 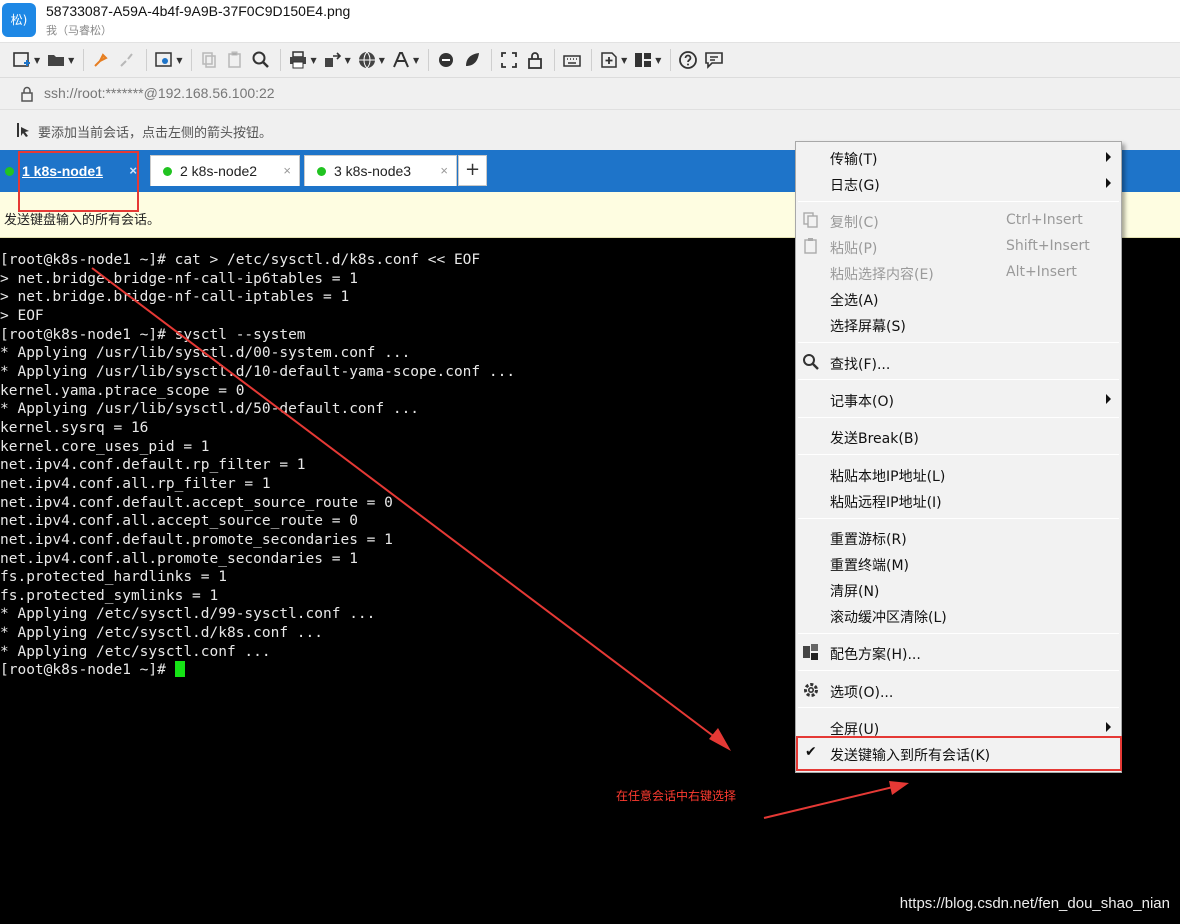 I want to click on tab-k8s-node2: 2 k8s-node2 ×, so click(x=225, y=170).